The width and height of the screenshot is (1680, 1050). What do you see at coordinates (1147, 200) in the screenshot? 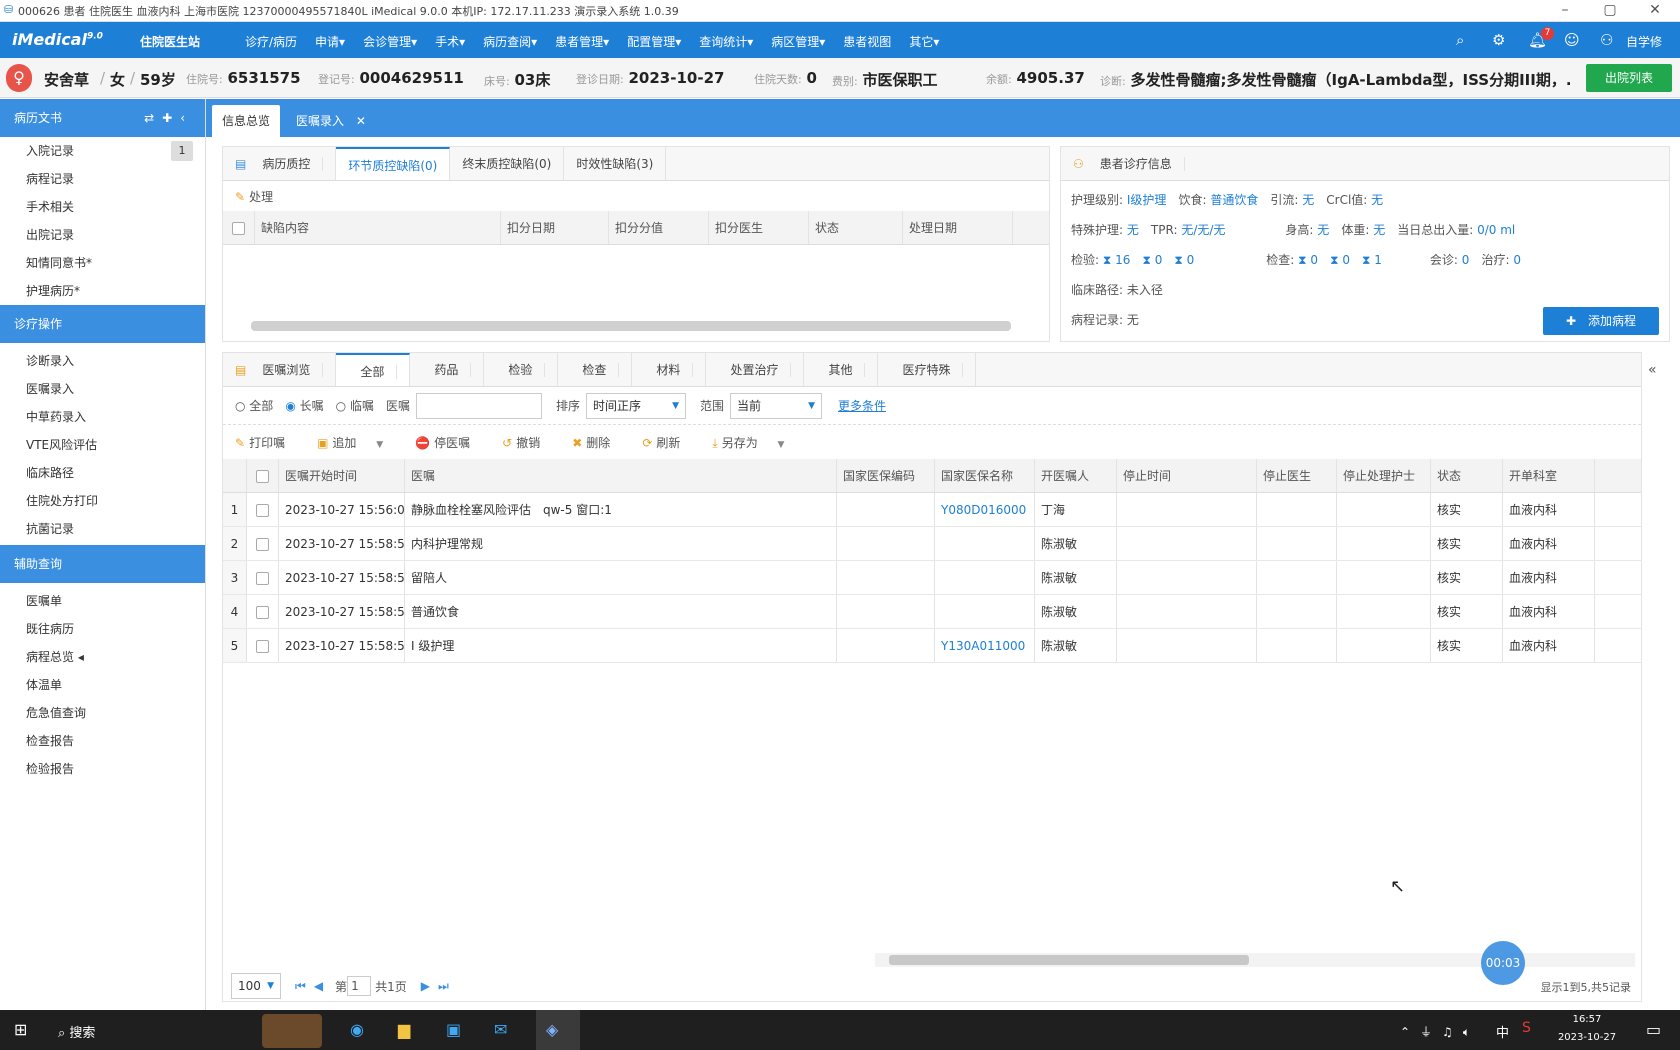
I see `nursing-level: I级护理` at bounding box center [1147, 200].